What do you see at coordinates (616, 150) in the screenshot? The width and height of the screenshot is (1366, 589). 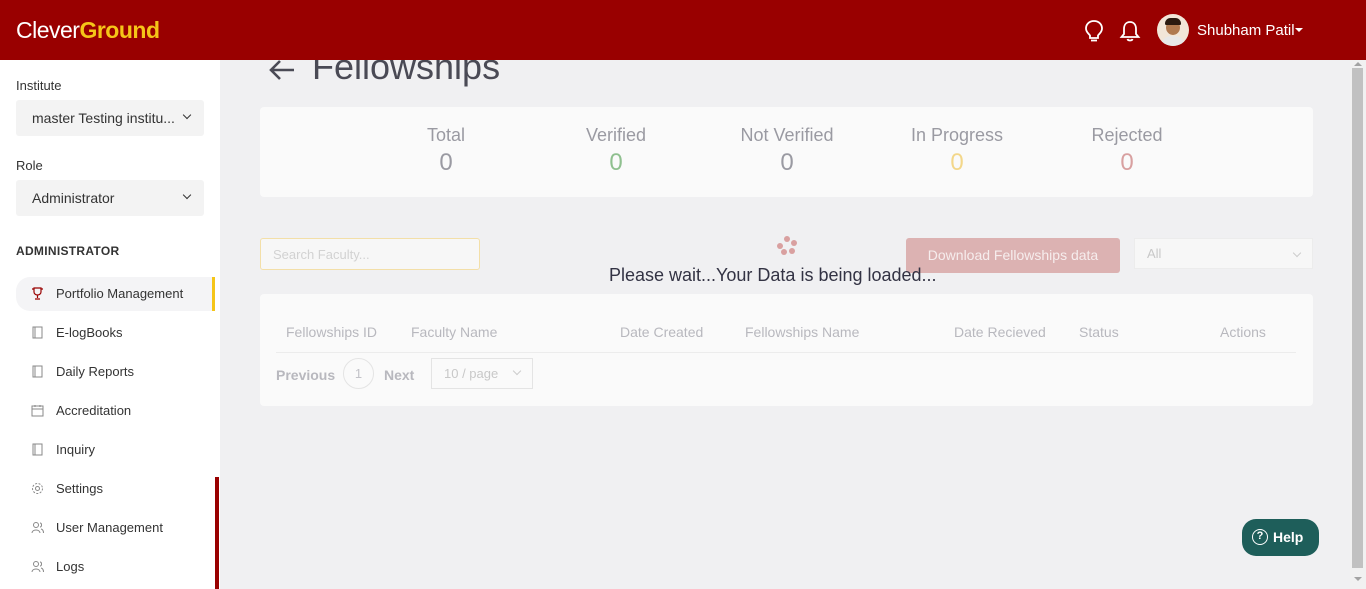 I see `stat-verified: Verified 0` at bounding box center [616, 150].